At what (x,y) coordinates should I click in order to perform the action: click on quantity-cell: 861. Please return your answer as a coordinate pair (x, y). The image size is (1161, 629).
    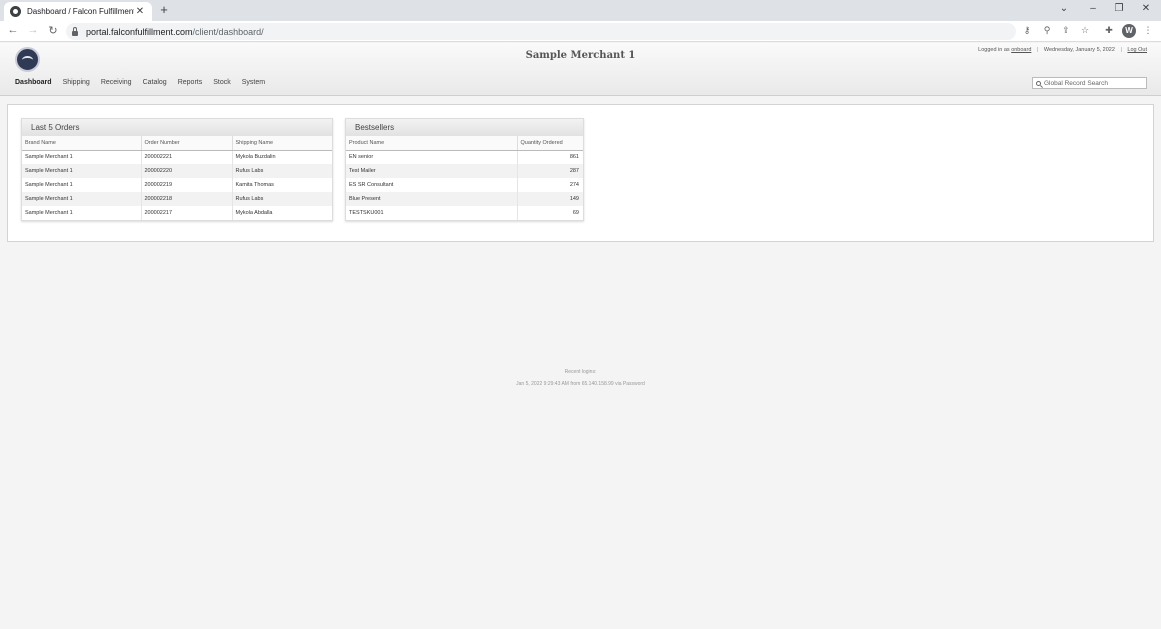
    Looking at the image, I should click on (574, 157).